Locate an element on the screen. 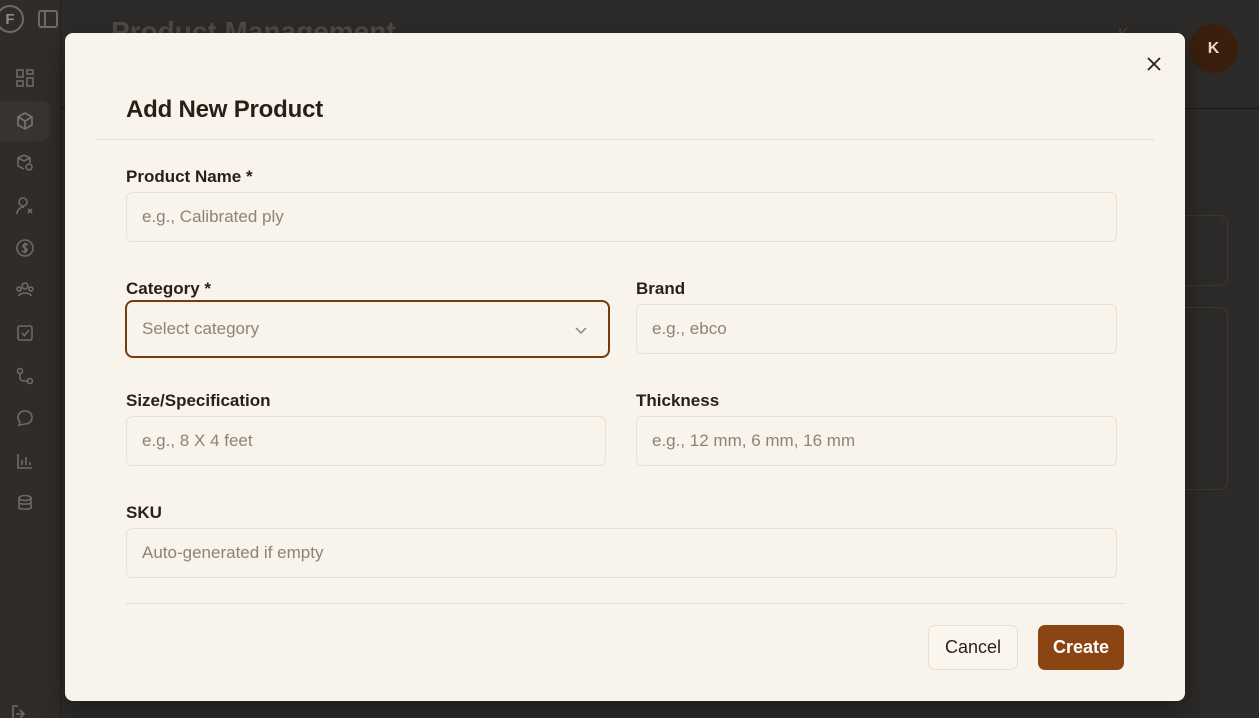 Image resolution: width=1259 pixels, height=718 pixels. bar-chart-icon is located at coordinates (25, 461).